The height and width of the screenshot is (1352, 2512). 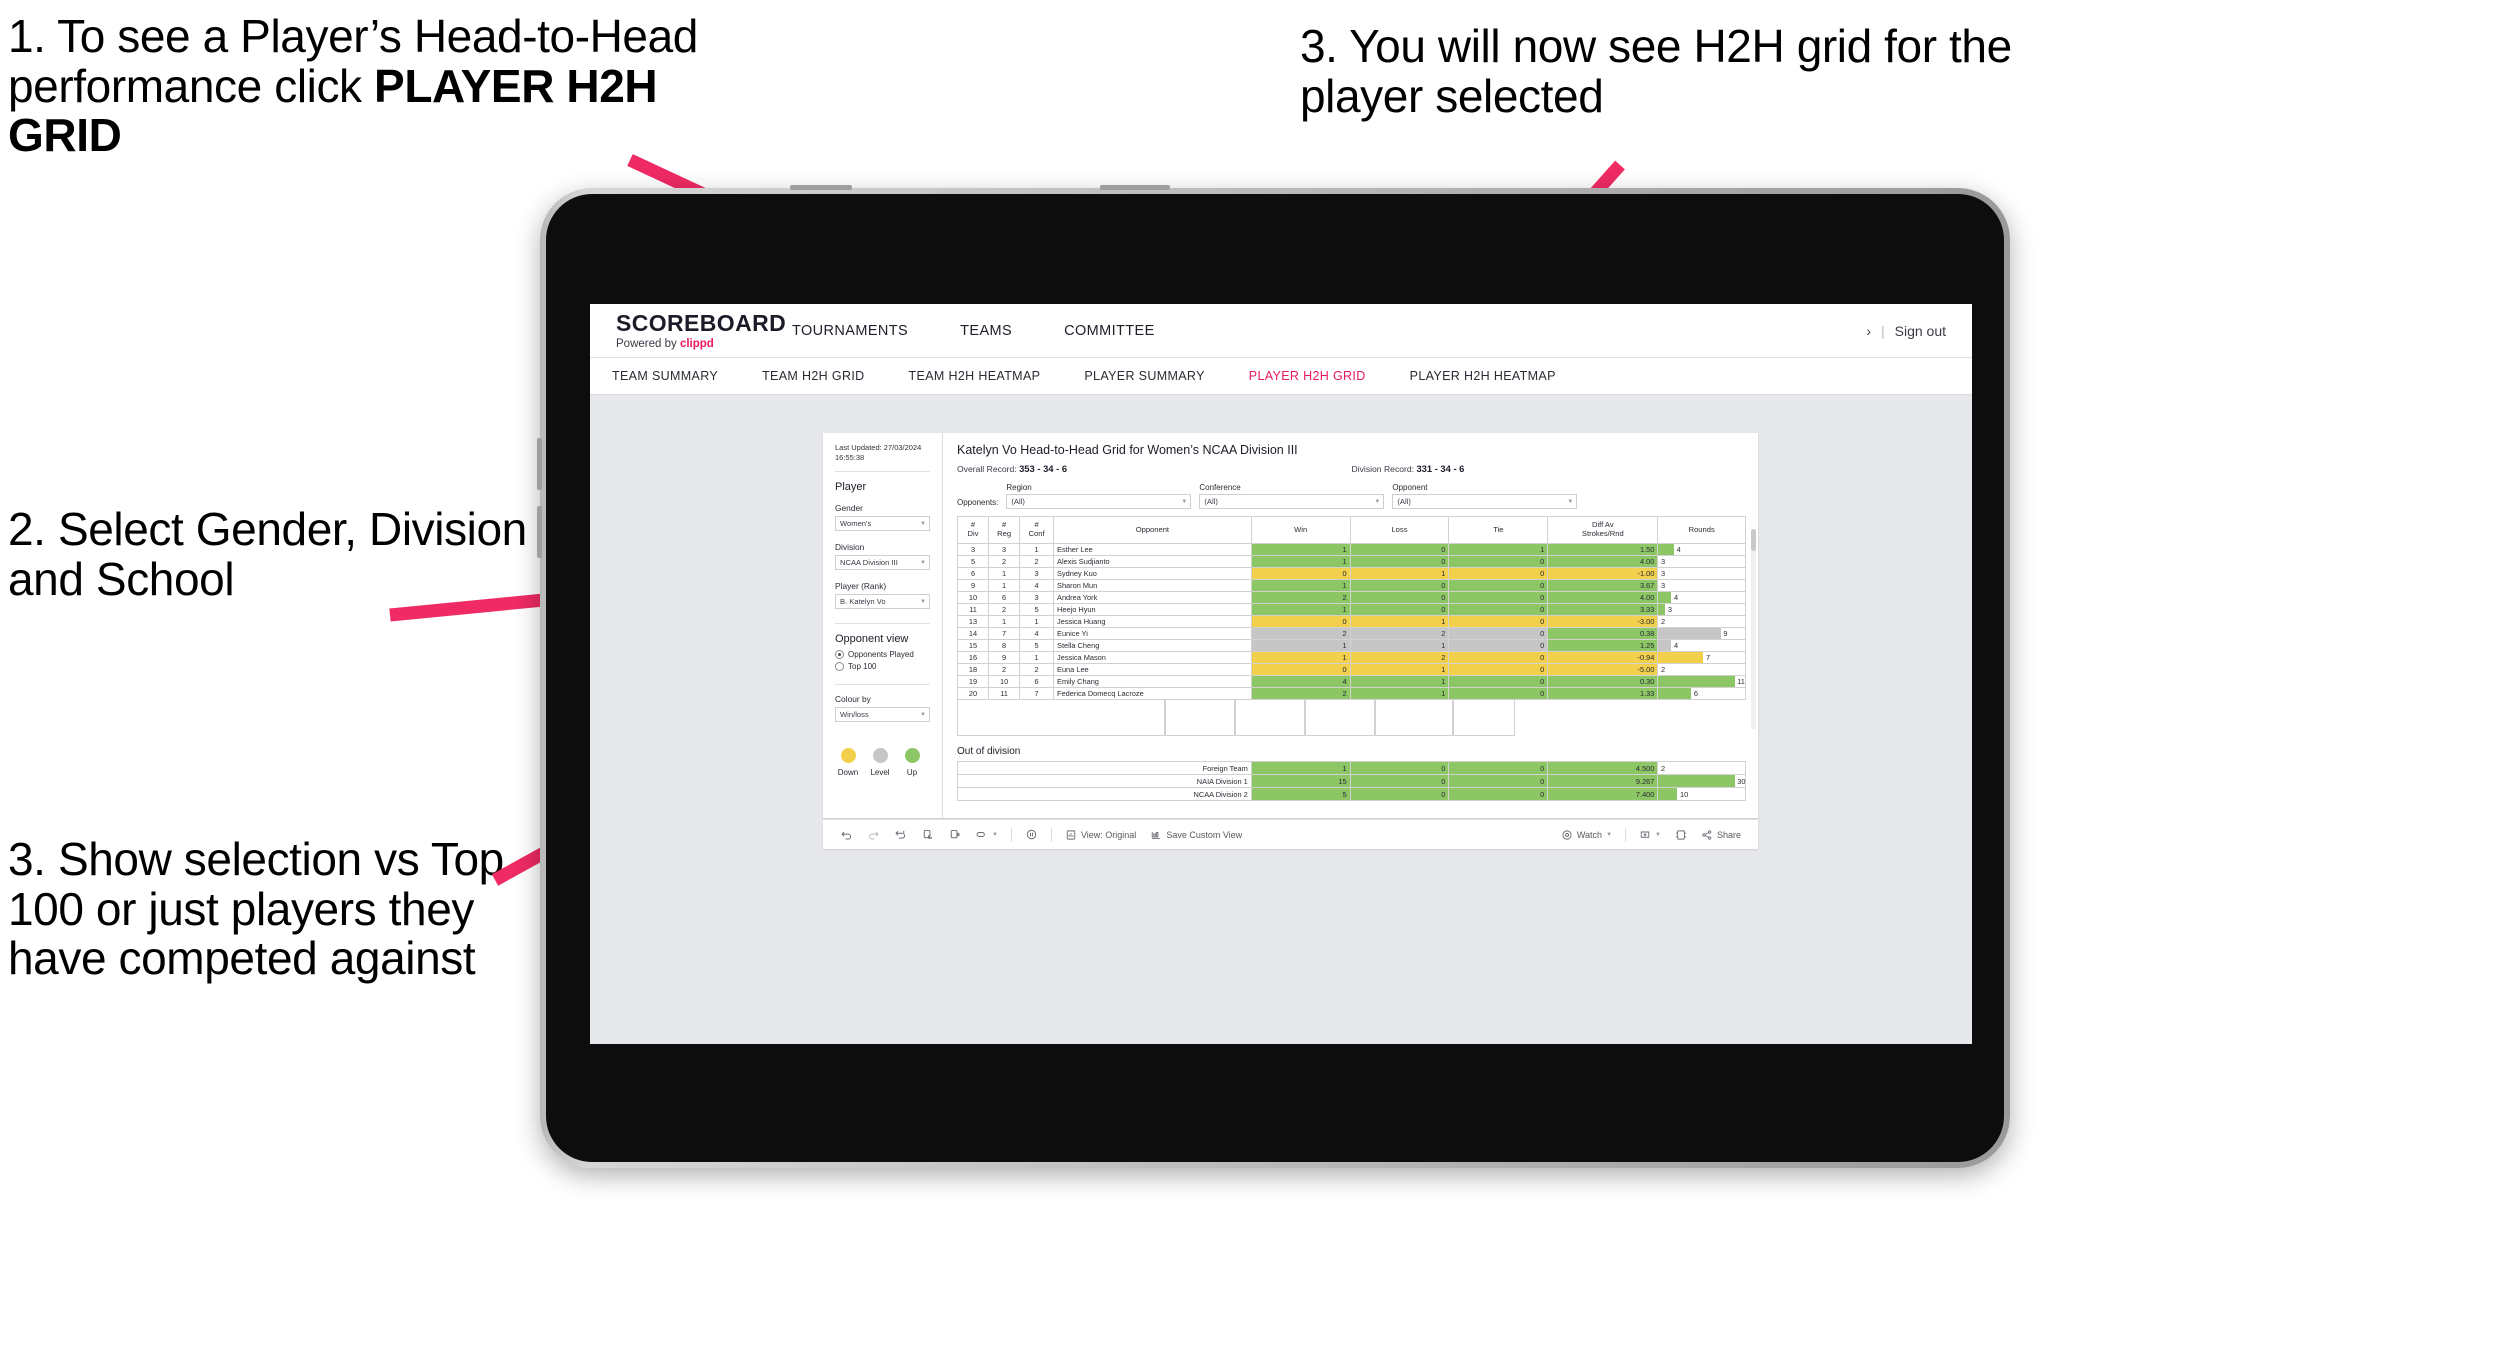 What do you see at coordinates (1037, 585) in the screenshot?
I see `cell-conf: 4` at bounding box center [1037, 585].